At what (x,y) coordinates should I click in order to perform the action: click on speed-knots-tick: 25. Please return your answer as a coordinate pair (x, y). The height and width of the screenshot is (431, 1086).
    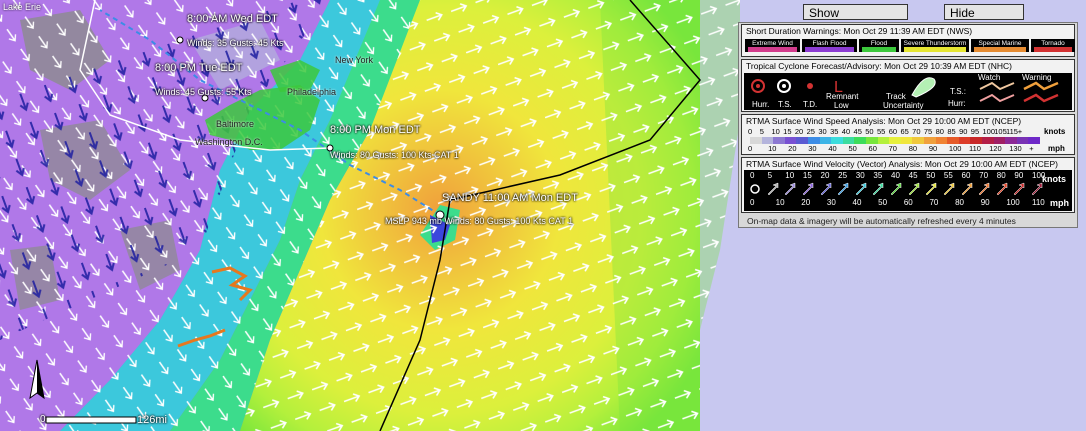
    Looking at the image, I should click on (810, 131).